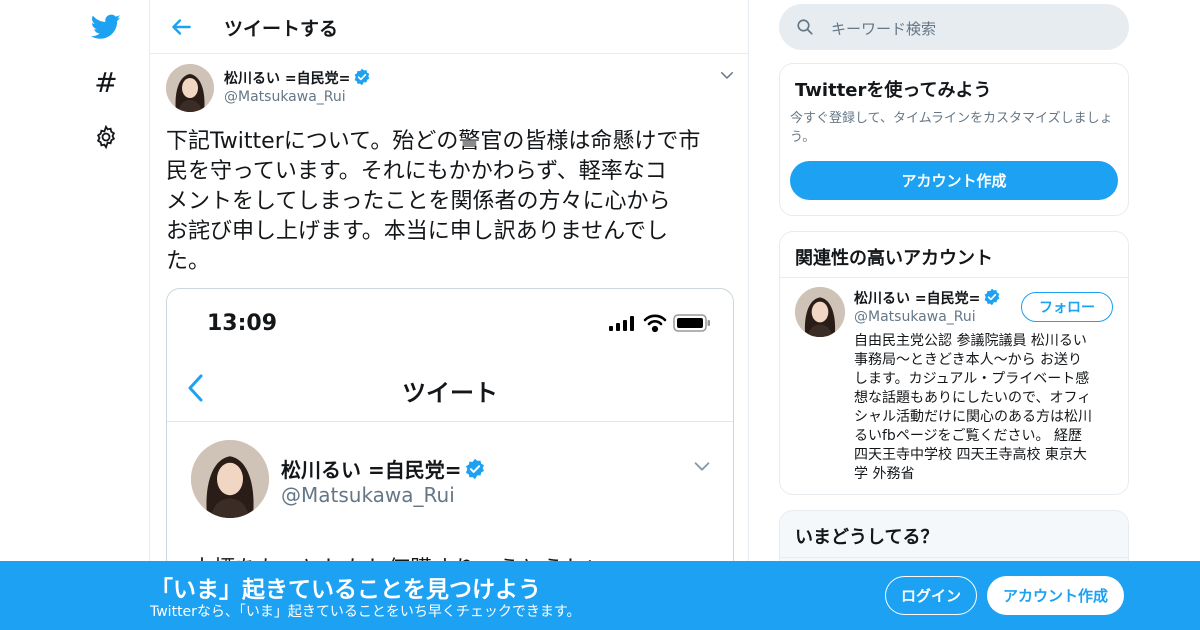 The width and height of the screenshot is (1200, 630). What do you see at coordinates (450, 421) in the screenshot?
I see `embed-divider` at bounding box center [450, 421].